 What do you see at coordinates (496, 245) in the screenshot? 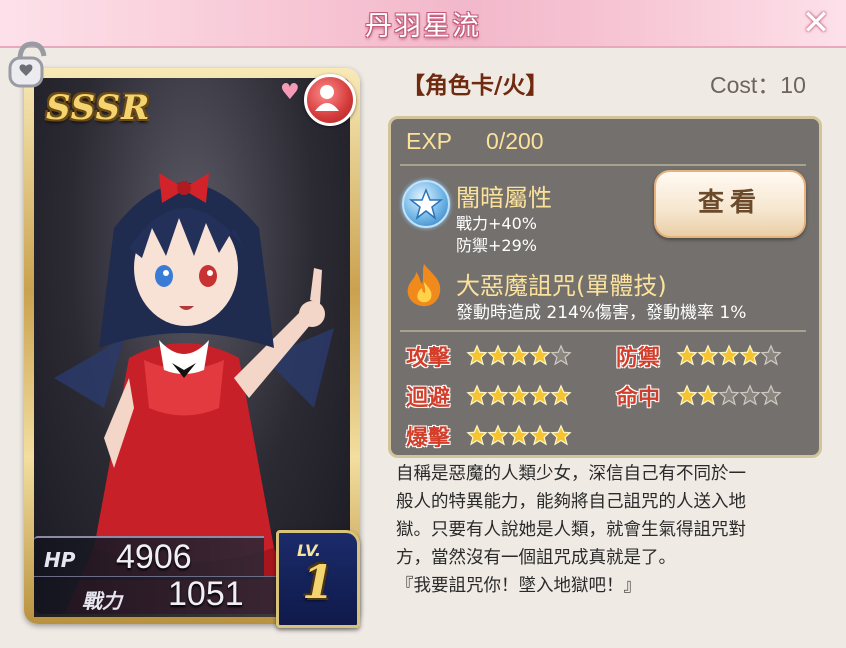
I see `attribute-bonus-defense: 防禦+29%` at bounding box center [496, 245].